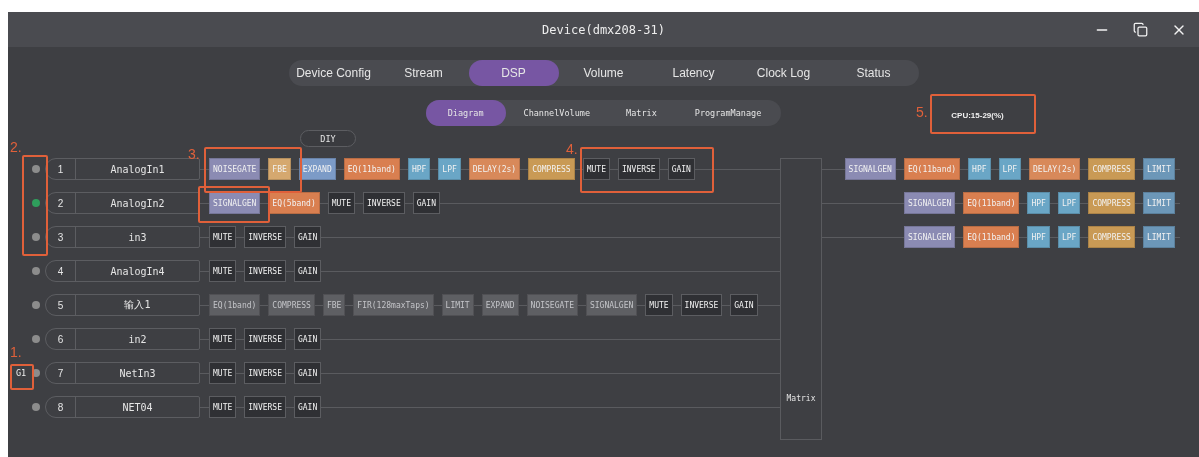 This screenshot has width=1199, height=457. What do you see at coordinates (572, 149) in the screenshot?
I see `annotation-number: 4.` at bounding box center [572, 149].